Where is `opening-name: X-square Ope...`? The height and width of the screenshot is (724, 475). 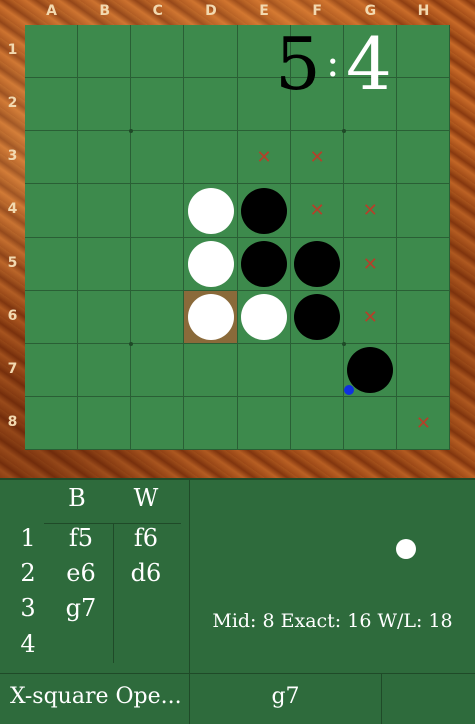 opening-name: X-square Ope... is located at coordinates (97, 696).